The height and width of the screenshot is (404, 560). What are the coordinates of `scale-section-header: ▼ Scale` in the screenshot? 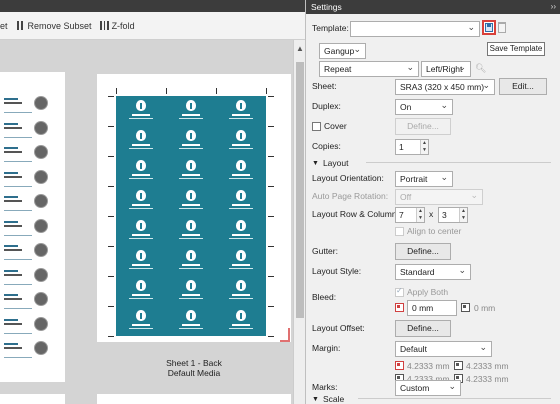 It's located at (328, 399).